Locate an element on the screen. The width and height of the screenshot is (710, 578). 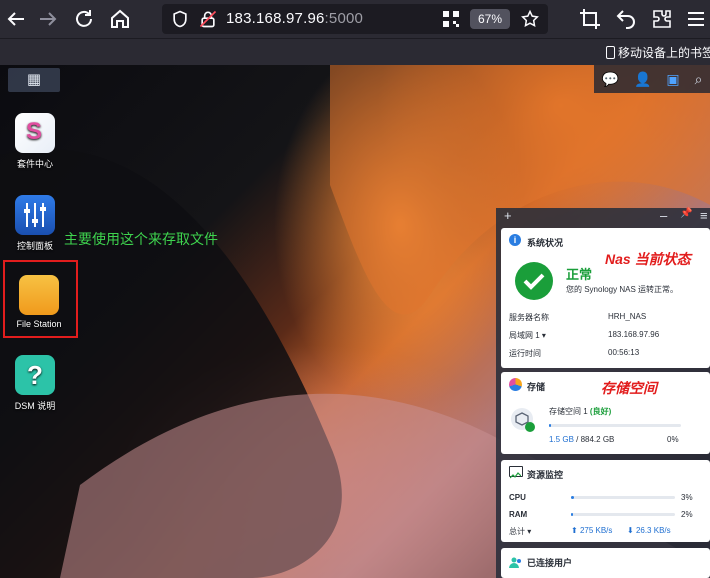
grid-icon: ▦ is located at coordinates (34, 79).